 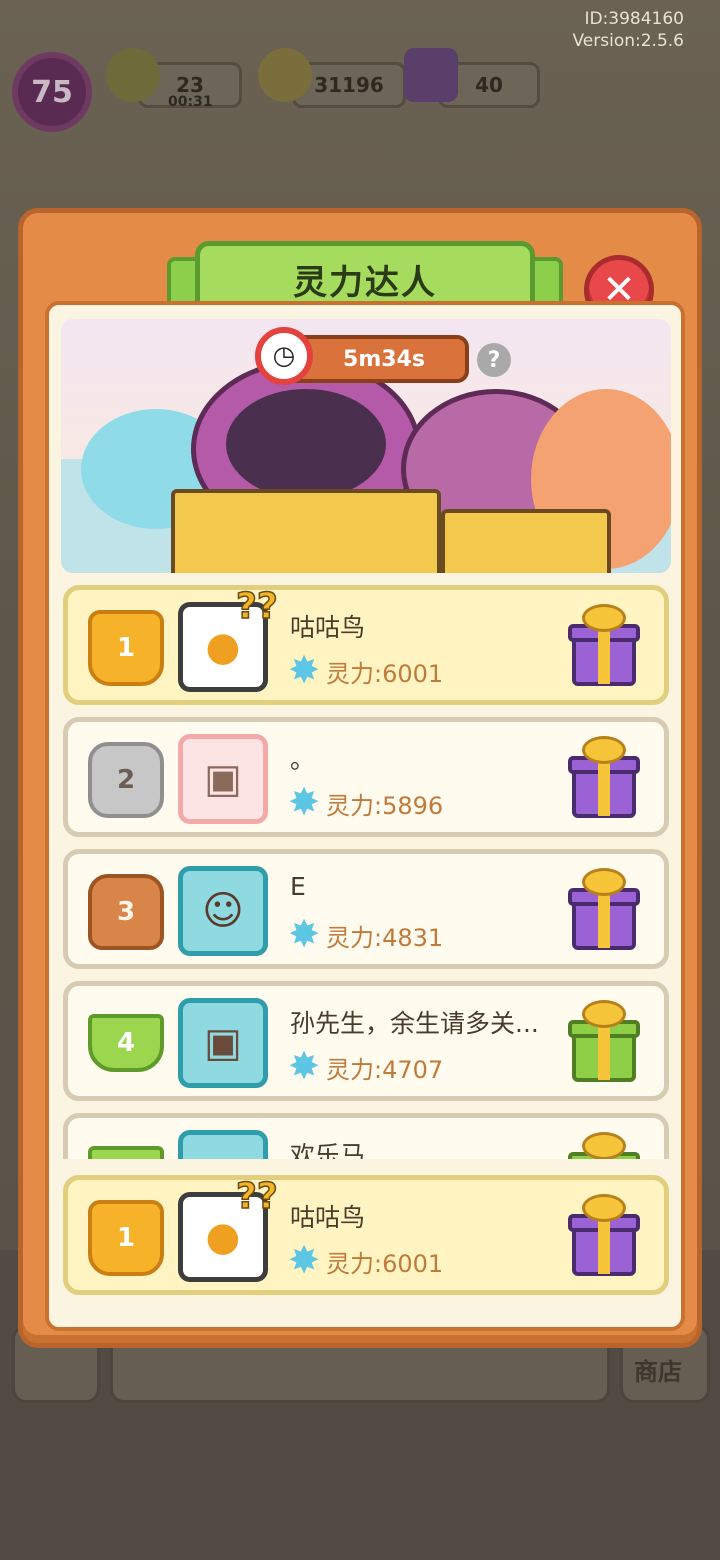 What do you see at coordinates (431, 75) in the screenshot?
I see `gem-icon` at bounding box center [431, 75].